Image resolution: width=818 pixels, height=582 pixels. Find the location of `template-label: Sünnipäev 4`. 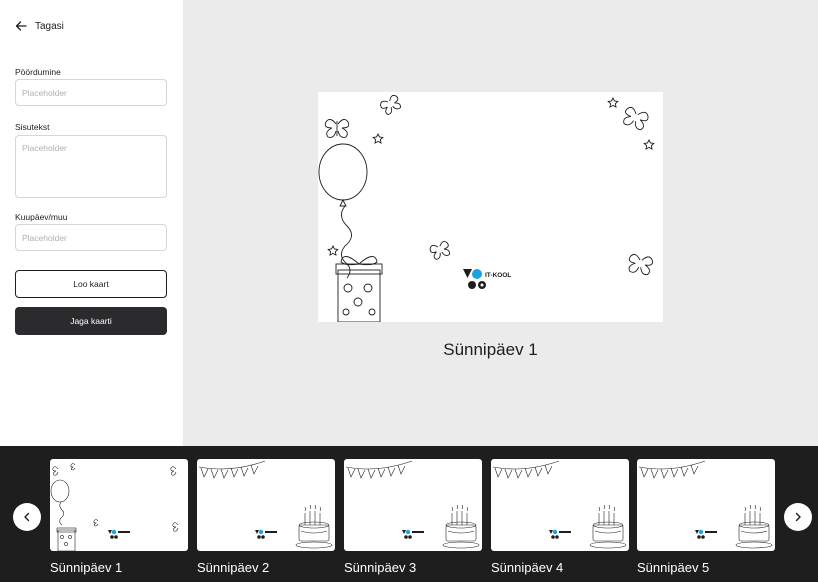

template-label: Sünnipäev 4 is located at coordinates (527, 567).